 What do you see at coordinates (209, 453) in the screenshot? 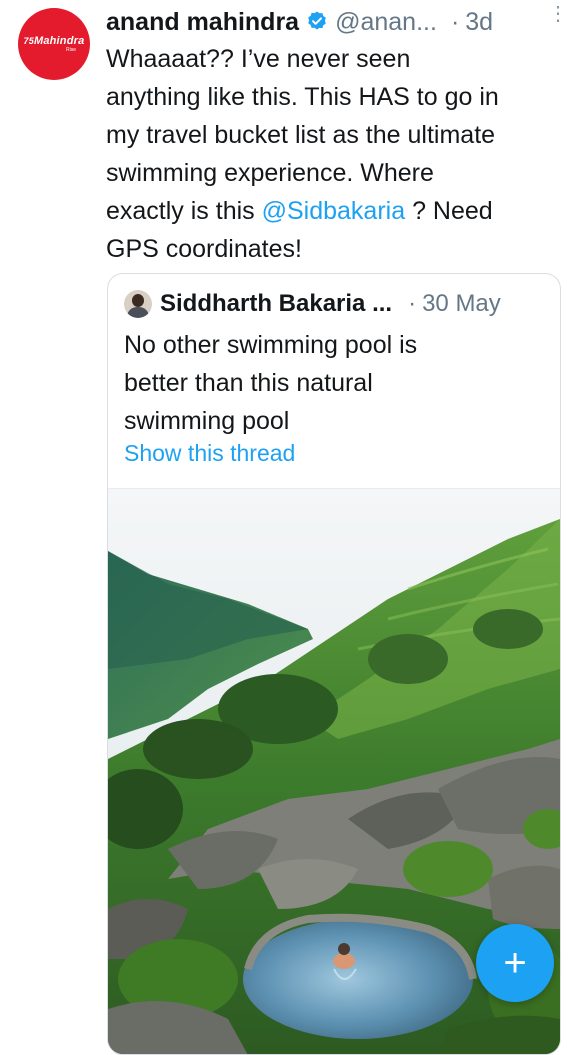
I see `show-thread-link: Show this thread` at bounding box center [209, 453].